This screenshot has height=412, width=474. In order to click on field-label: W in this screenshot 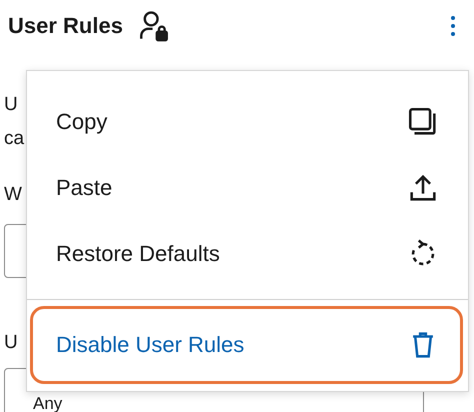, I will do `click(13, 195)`.